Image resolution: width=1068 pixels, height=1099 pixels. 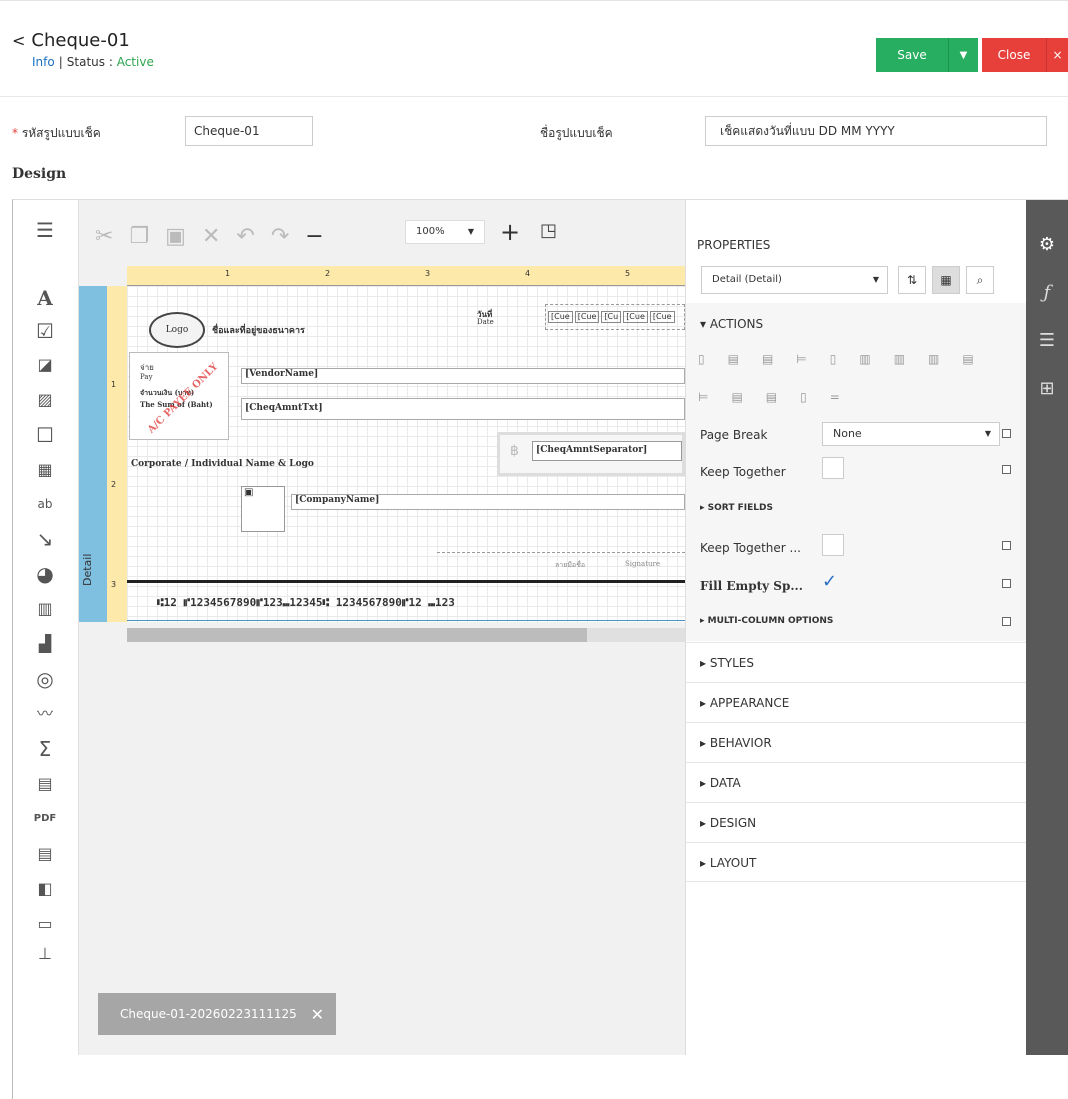 I want to click on charactercomb-tool-icon: ab, so click(x=45, y=504).